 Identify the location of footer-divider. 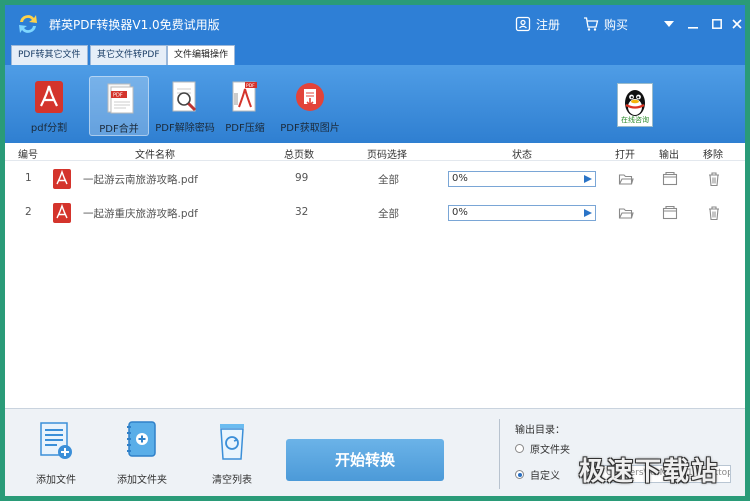
(499, 454).